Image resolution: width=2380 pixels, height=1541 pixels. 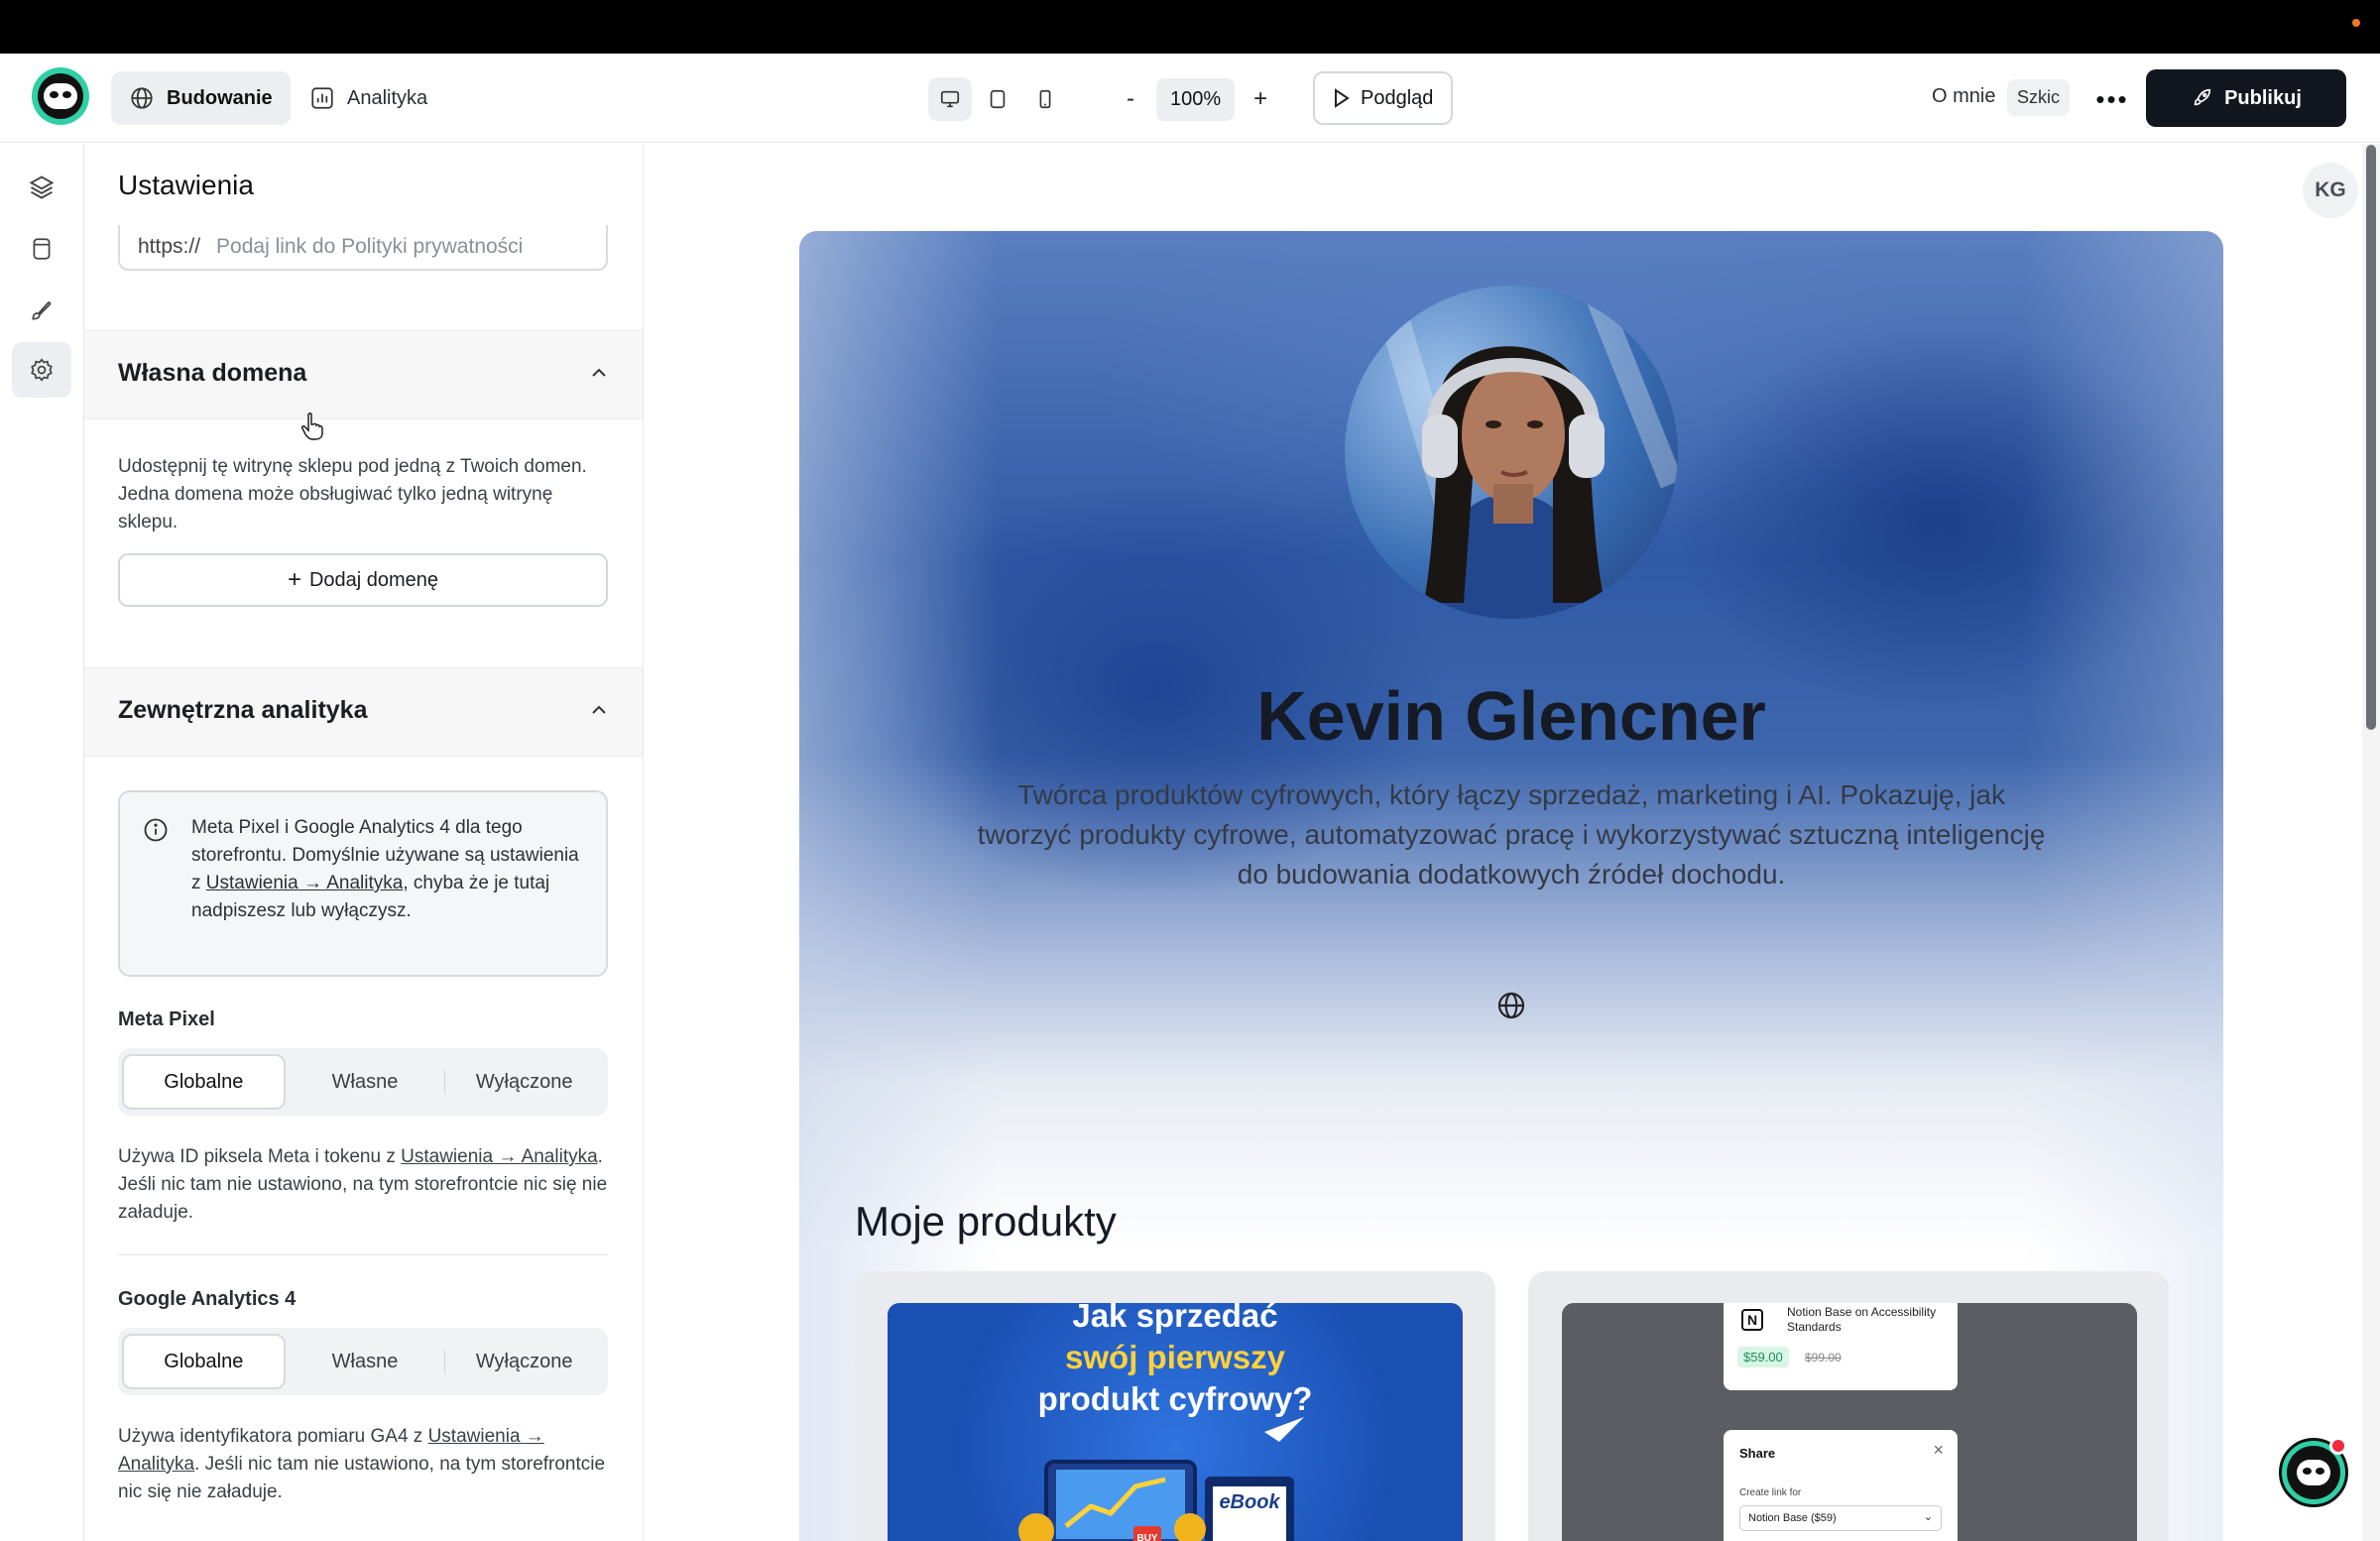 What do you see at coordinates (2246, 98) in the screenshot?
I see `publish-button: Publikuj` at bounding box center [2246, 98].